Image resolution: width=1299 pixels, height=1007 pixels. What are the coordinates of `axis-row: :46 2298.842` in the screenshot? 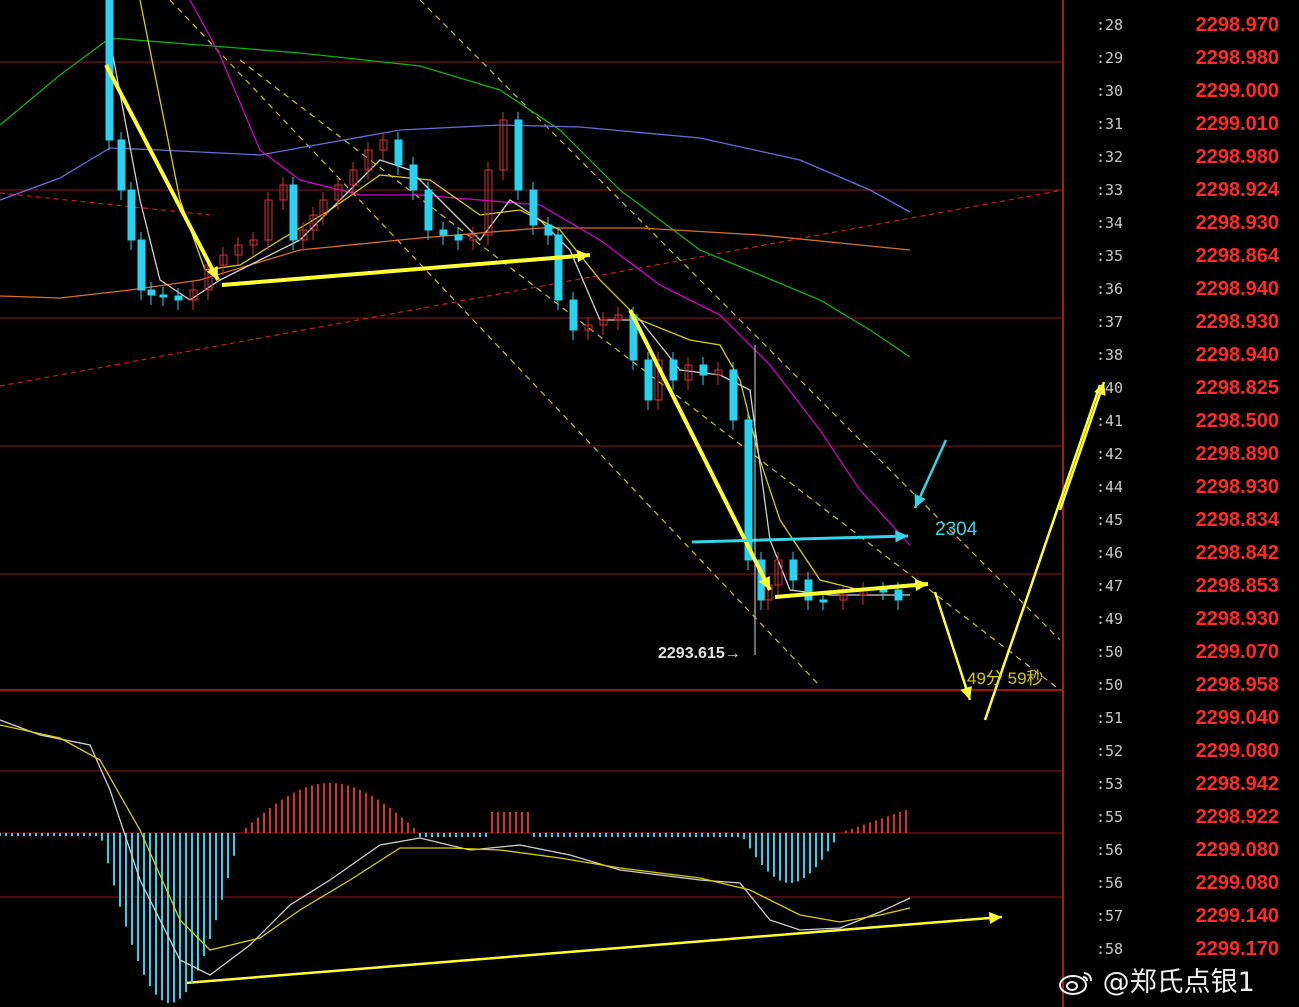 It's located at (1183, 552).